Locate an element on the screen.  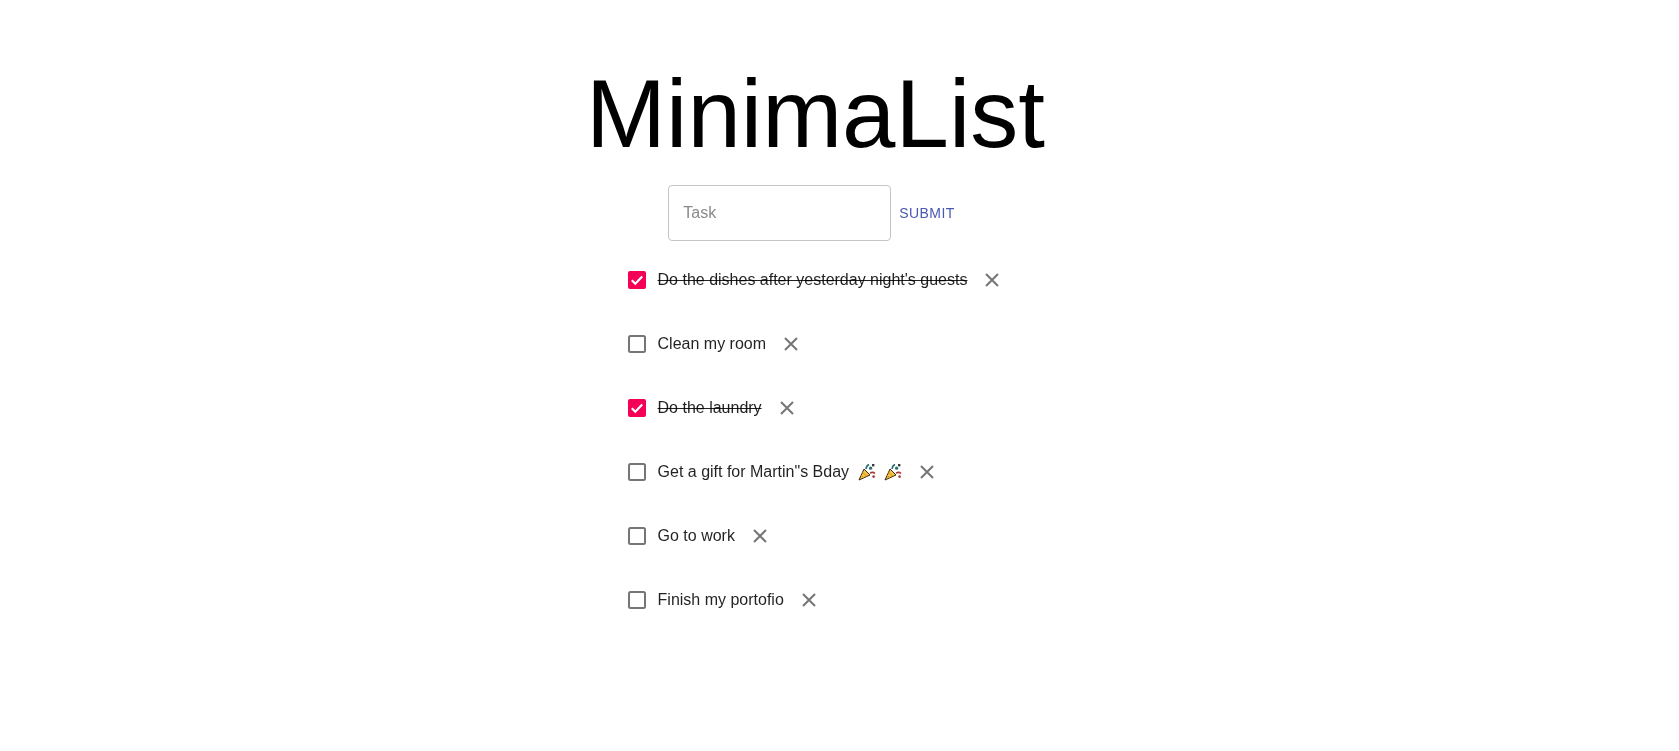
task-input: Task is located at coordinates (780, 213).